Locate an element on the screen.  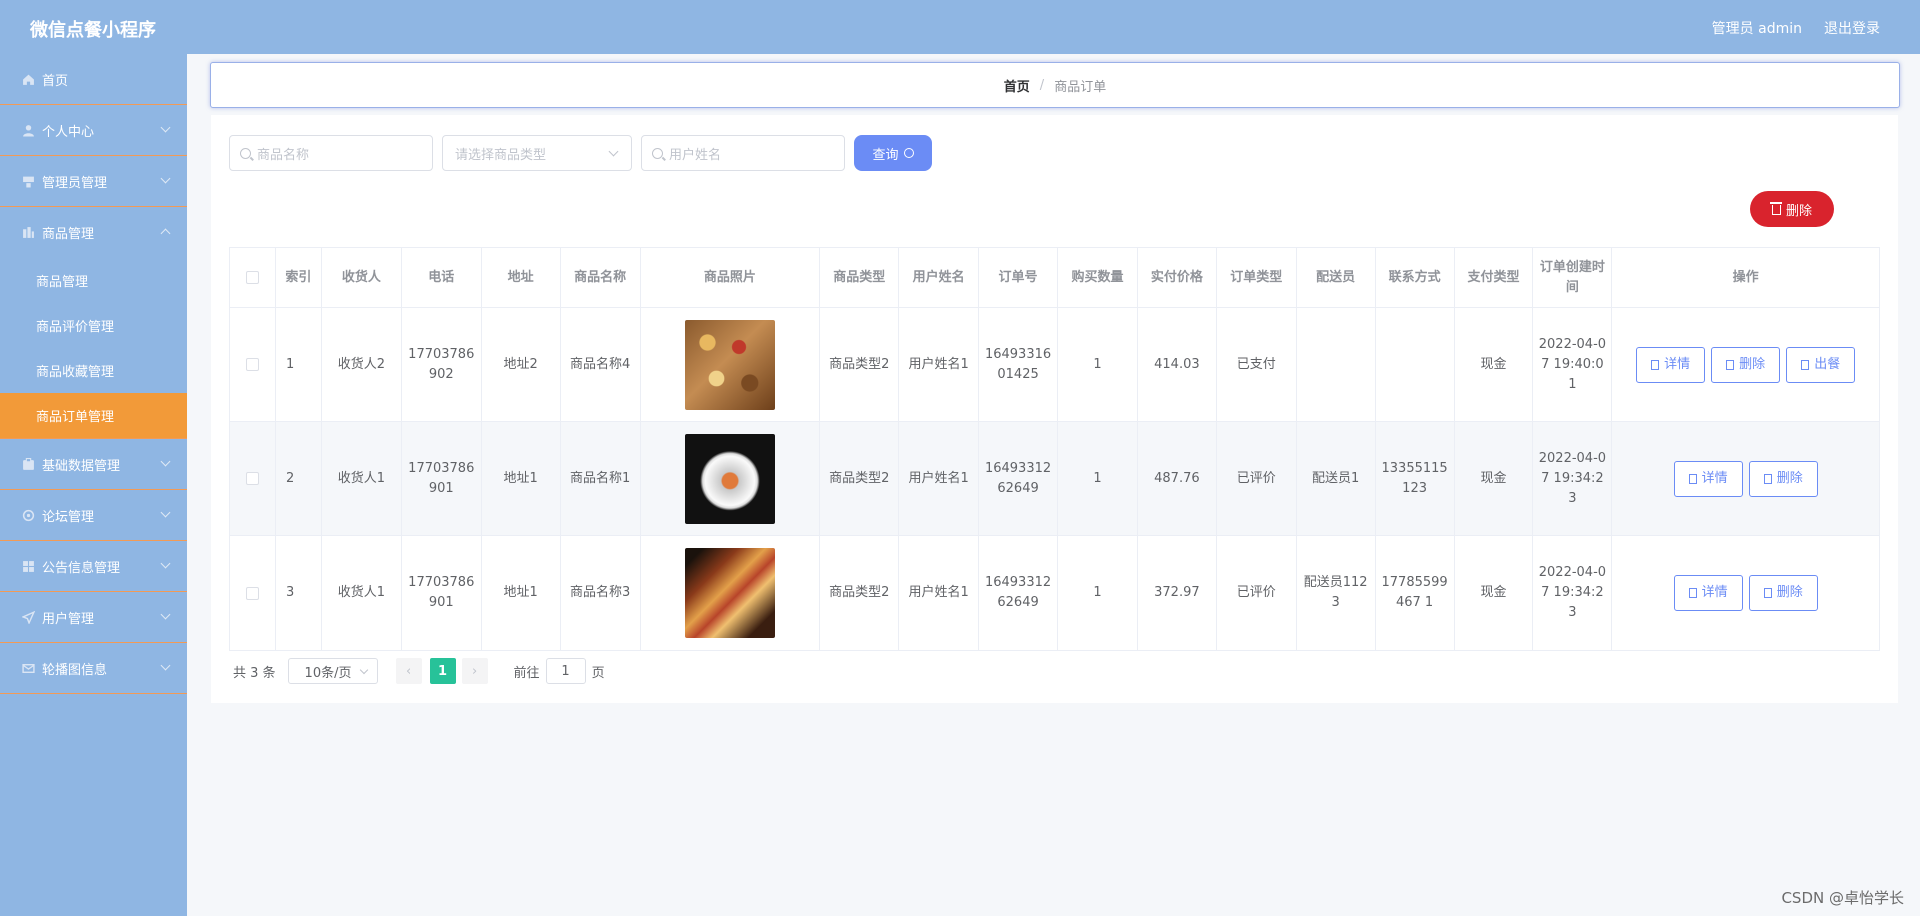
sidebar-item-profile: 个人中心 is located at coordinates (93, 130).